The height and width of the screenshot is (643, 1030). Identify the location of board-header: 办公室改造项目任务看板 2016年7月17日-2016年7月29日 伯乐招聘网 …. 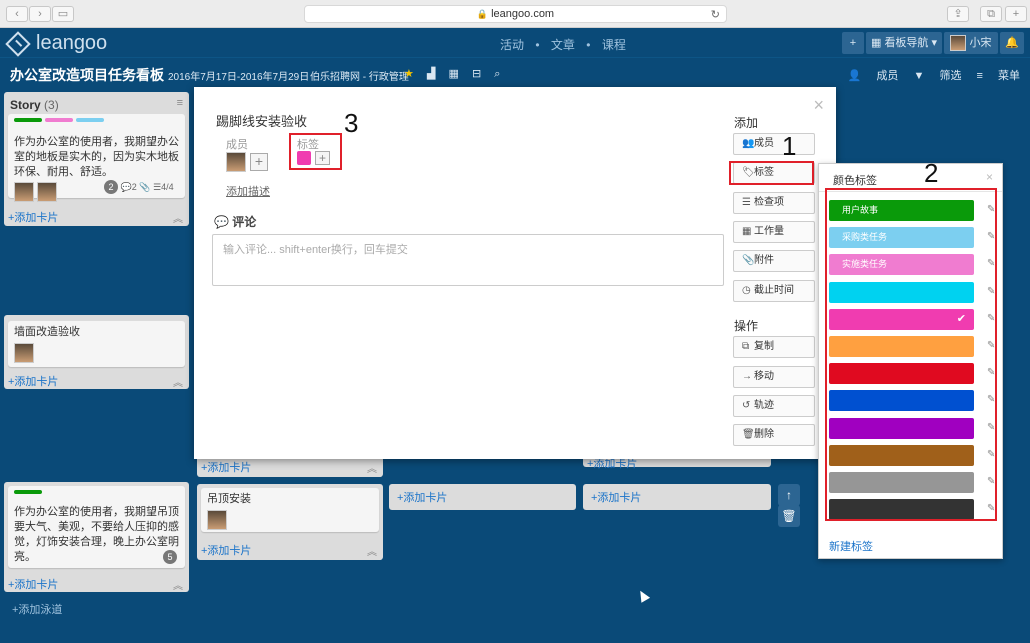
(515, 73).